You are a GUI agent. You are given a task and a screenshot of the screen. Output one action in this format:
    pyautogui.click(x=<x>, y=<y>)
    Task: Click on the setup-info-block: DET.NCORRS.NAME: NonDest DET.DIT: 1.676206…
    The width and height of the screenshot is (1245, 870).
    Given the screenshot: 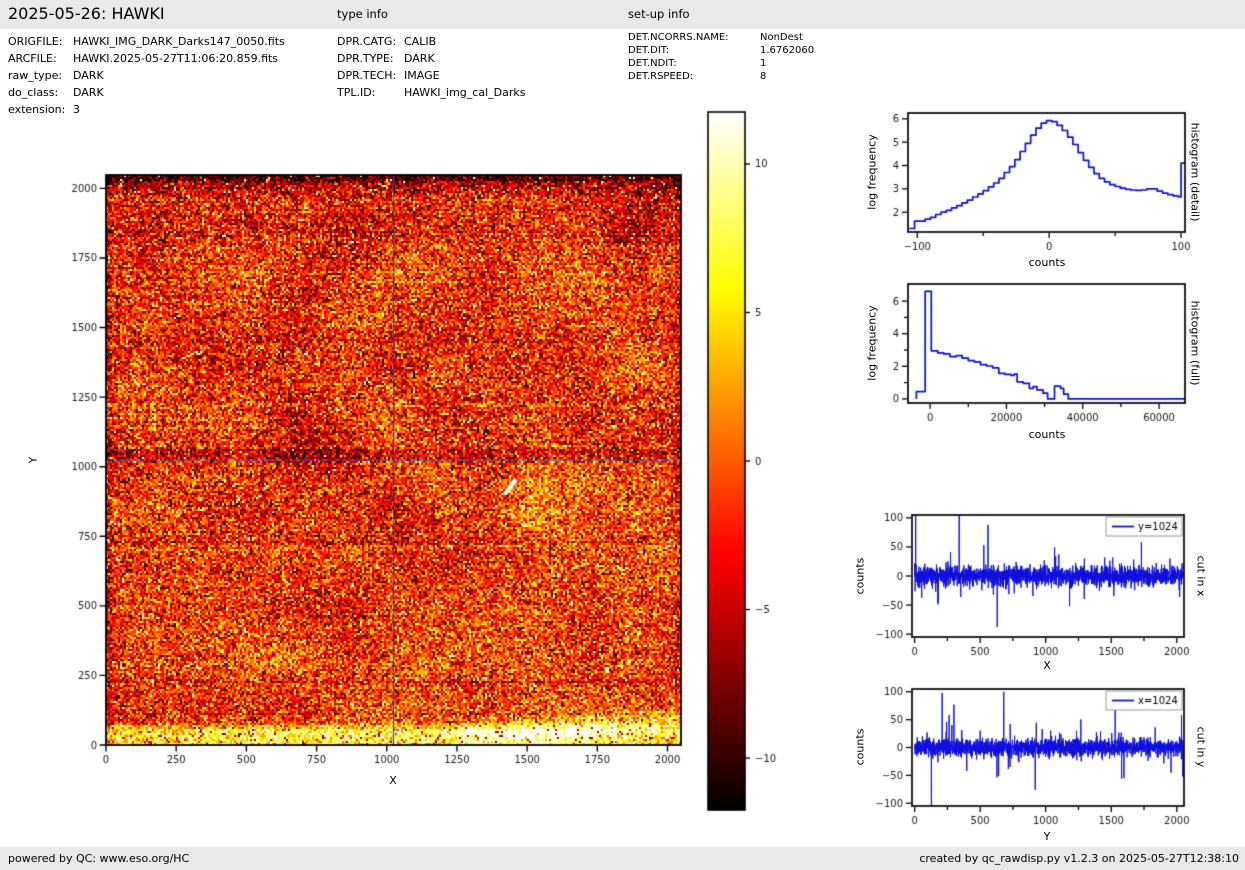 What is the action you would take?
    pyautogui.click(x=721, y=57)
    